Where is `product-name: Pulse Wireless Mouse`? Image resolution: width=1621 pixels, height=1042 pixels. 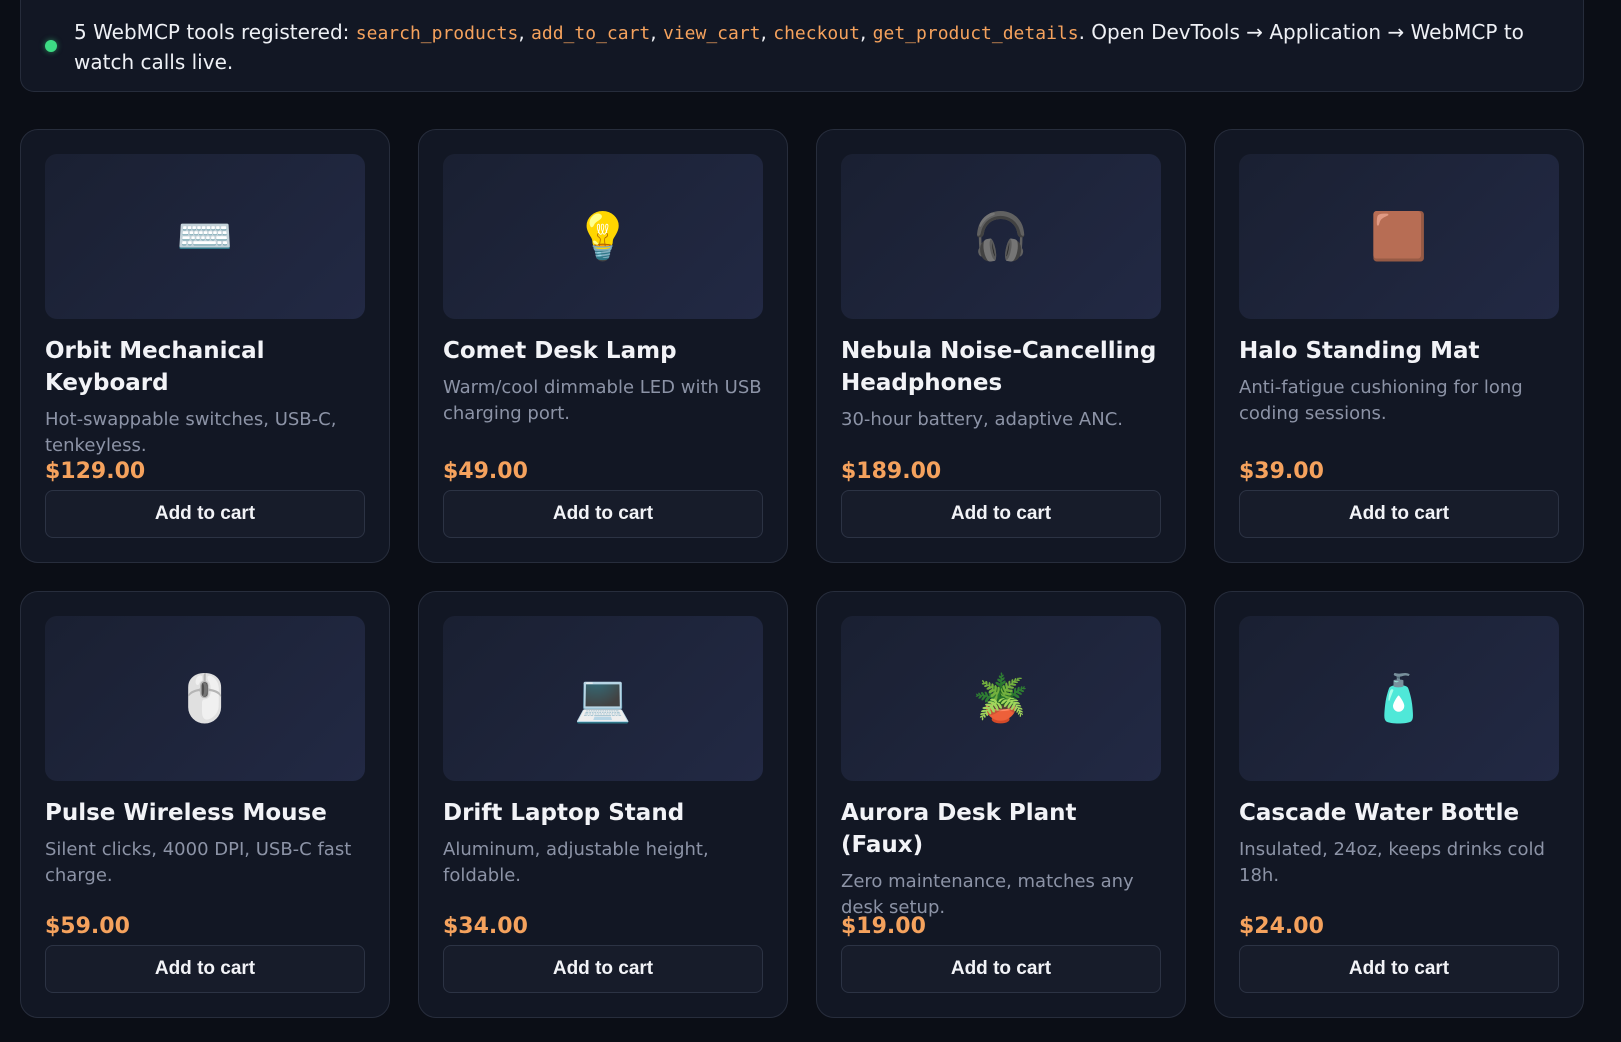 product-name: Pulse Wireless Mouse is located at coordinates (186, 813).